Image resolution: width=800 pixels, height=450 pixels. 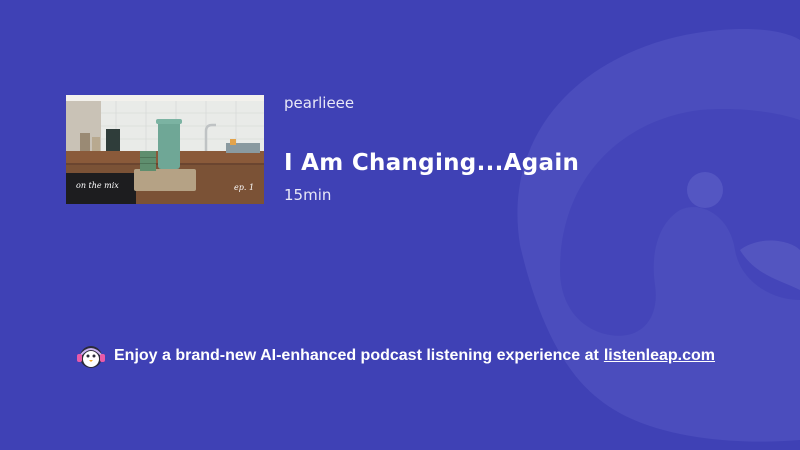 What do you see at coordinates (165, 149) in the screenshot?
I see `episode-cover-image: on the mix ep. 1` at bounding box center [165, 149].